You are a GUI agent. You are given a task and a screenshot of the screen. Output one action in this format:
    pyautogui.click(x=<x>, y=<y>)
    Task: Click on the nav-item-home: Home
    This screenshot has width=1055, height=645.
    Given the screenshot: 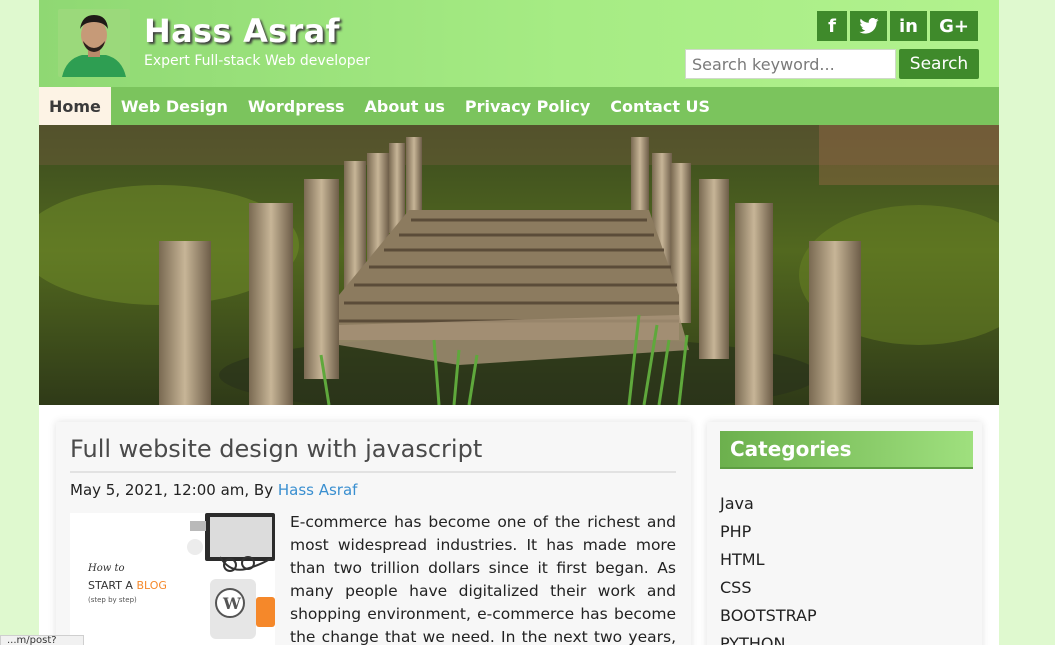 What is the action you would take?
    pyautogui.click(x=75, y=106)
    